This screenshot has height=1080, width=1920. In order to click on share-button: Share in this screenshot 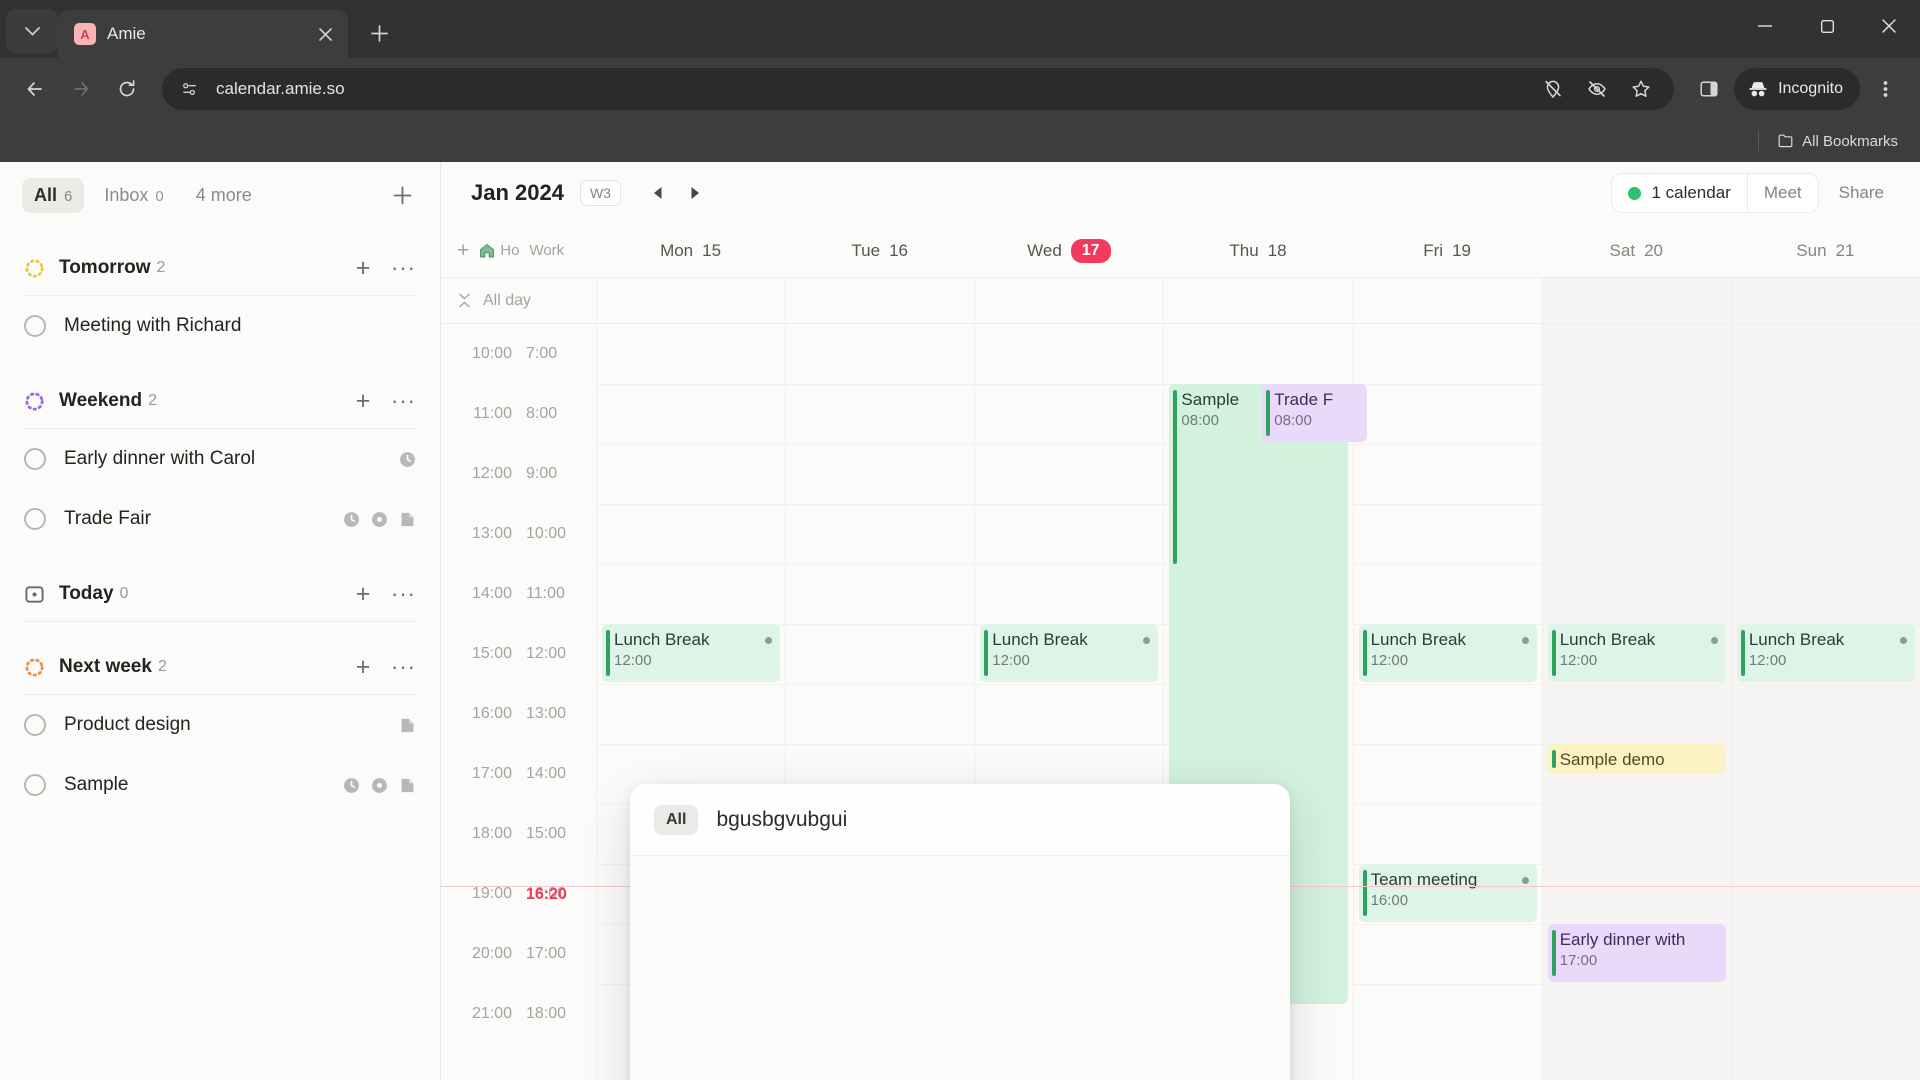, I will do `click(1861, 193)`.